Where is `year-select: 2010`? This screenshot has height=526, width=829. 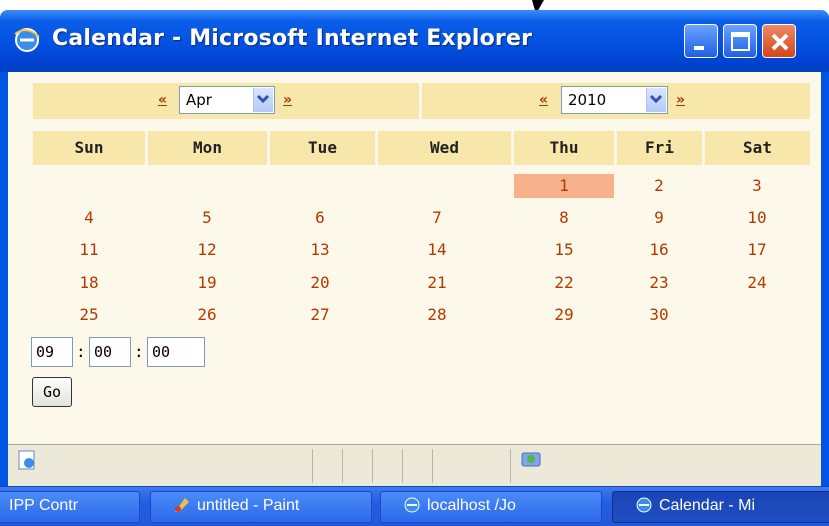
year-select: 2010 is located at coordinates (614, 100).